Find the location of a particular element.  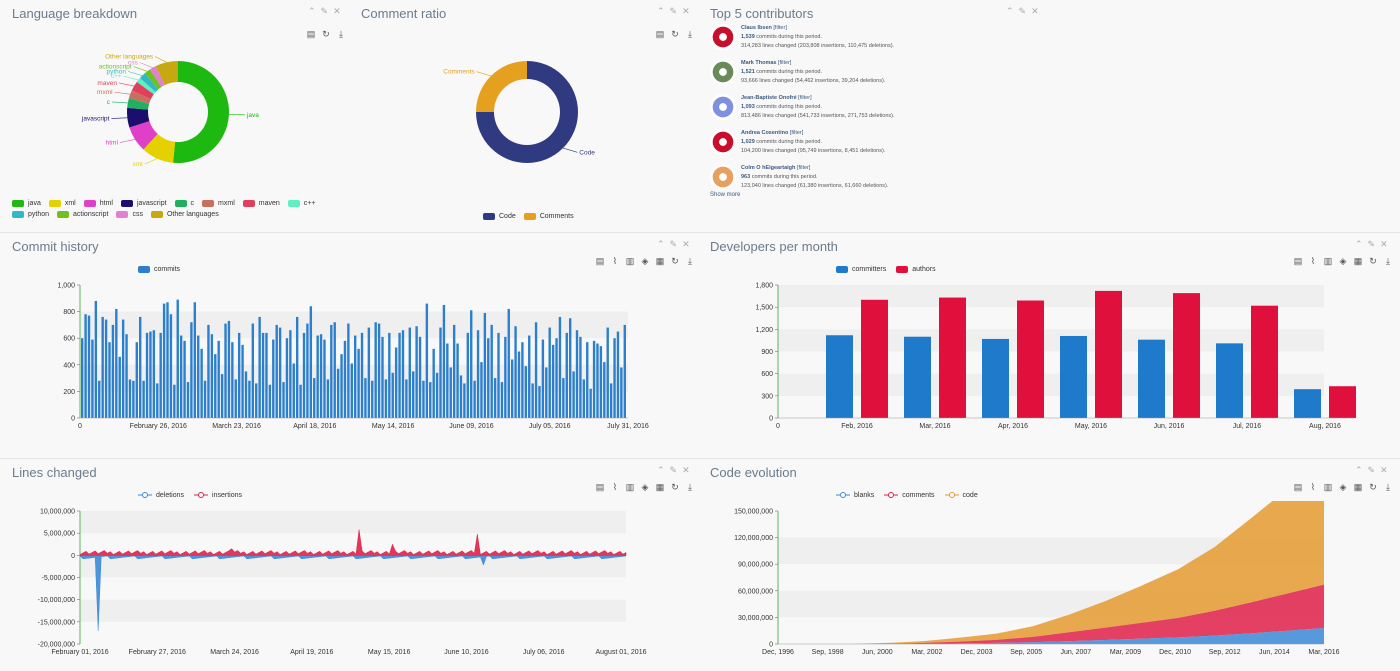

legend-item: xml is located at coordinates (62, 203).